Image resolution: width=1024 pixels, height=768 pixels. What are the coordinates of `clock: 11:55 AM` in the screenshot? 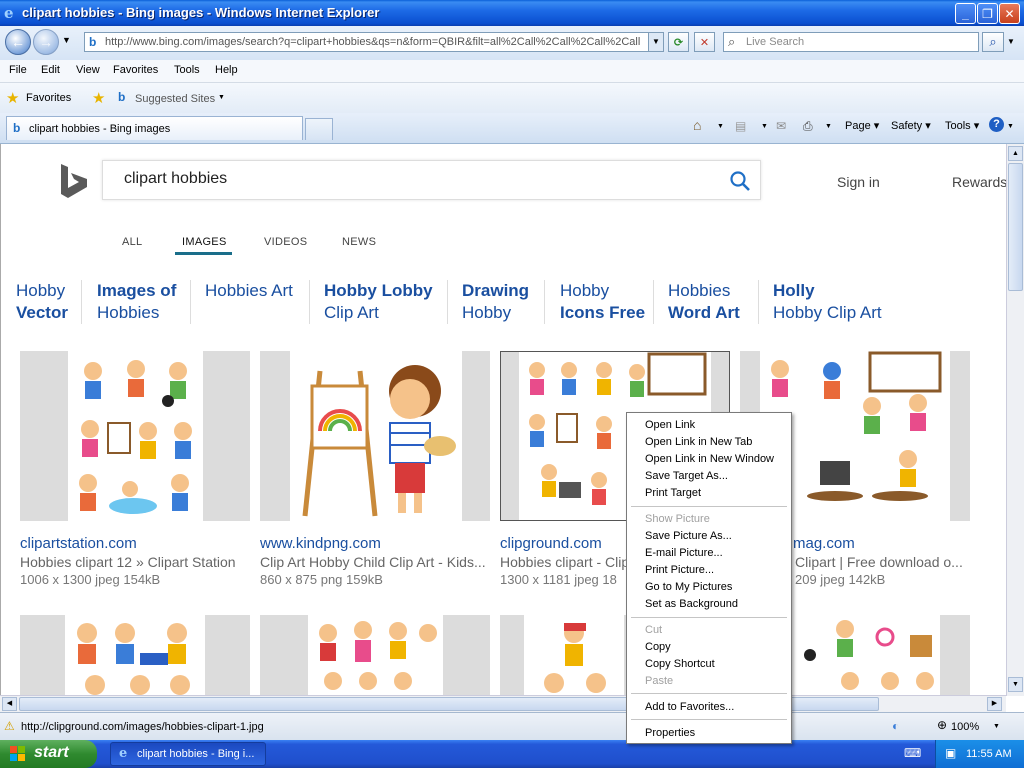 It's located at (989, 754).